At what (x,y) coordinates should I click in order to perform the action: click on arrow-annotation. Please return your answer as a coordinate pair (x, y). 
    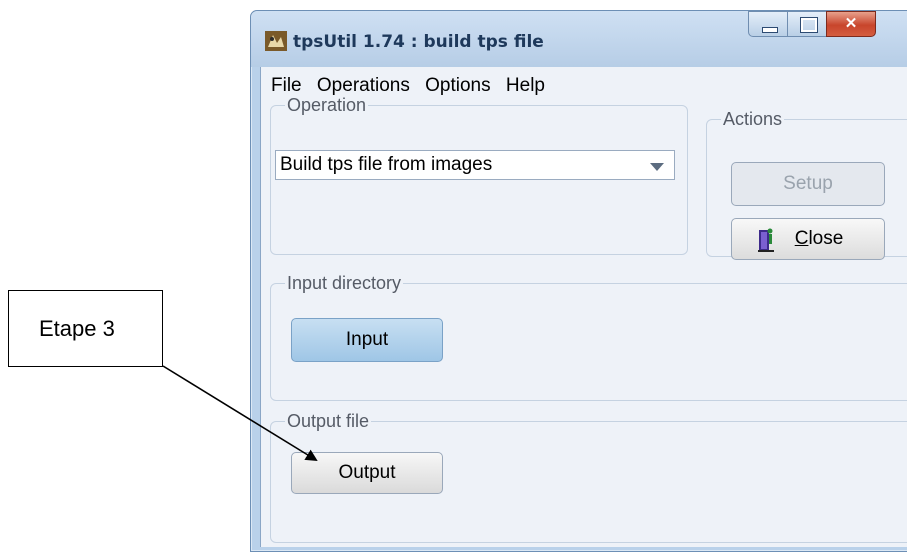
    Looking at the image, I should click on (240, 413).